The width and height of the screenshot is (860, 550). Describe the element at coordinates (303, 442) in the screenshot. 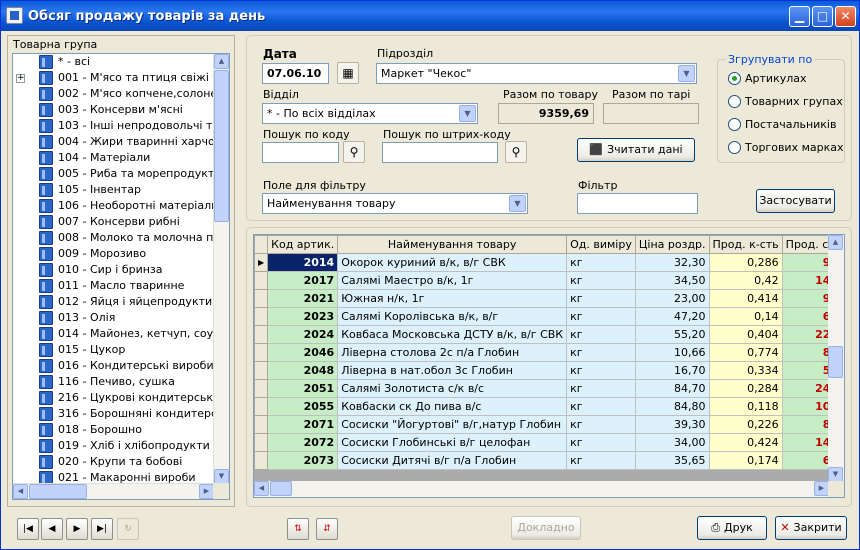

I see `cell-code: 2072` at that location.